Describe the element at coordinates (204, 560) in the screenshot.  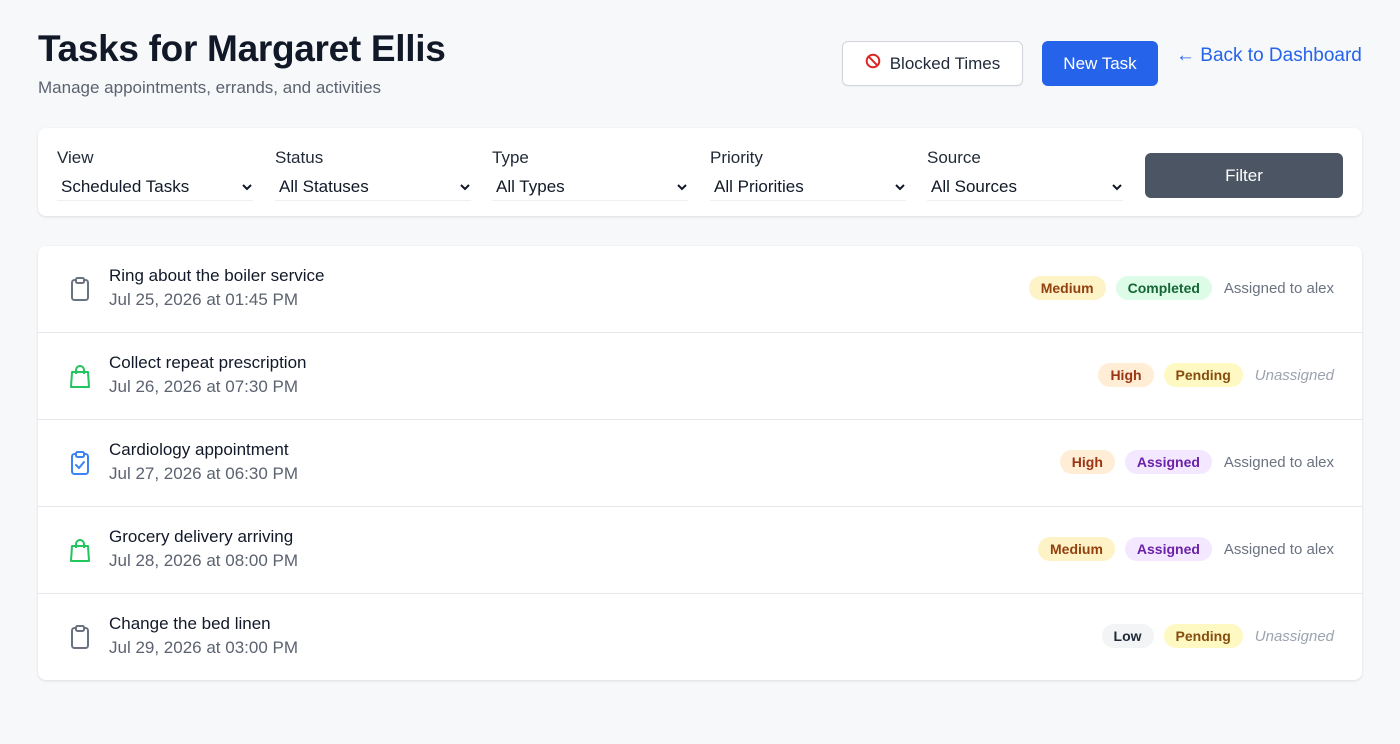
I see `task-datetime: Jul 28, 2026 at 08:00 PM` at that location.